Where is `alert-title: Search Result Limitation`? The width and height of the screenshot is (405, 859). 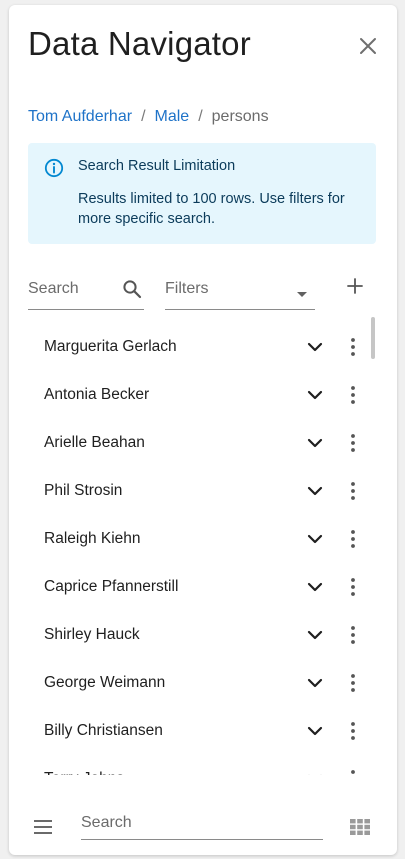 alert-title: Search Result Limitation is located at coordinates (157, 166).